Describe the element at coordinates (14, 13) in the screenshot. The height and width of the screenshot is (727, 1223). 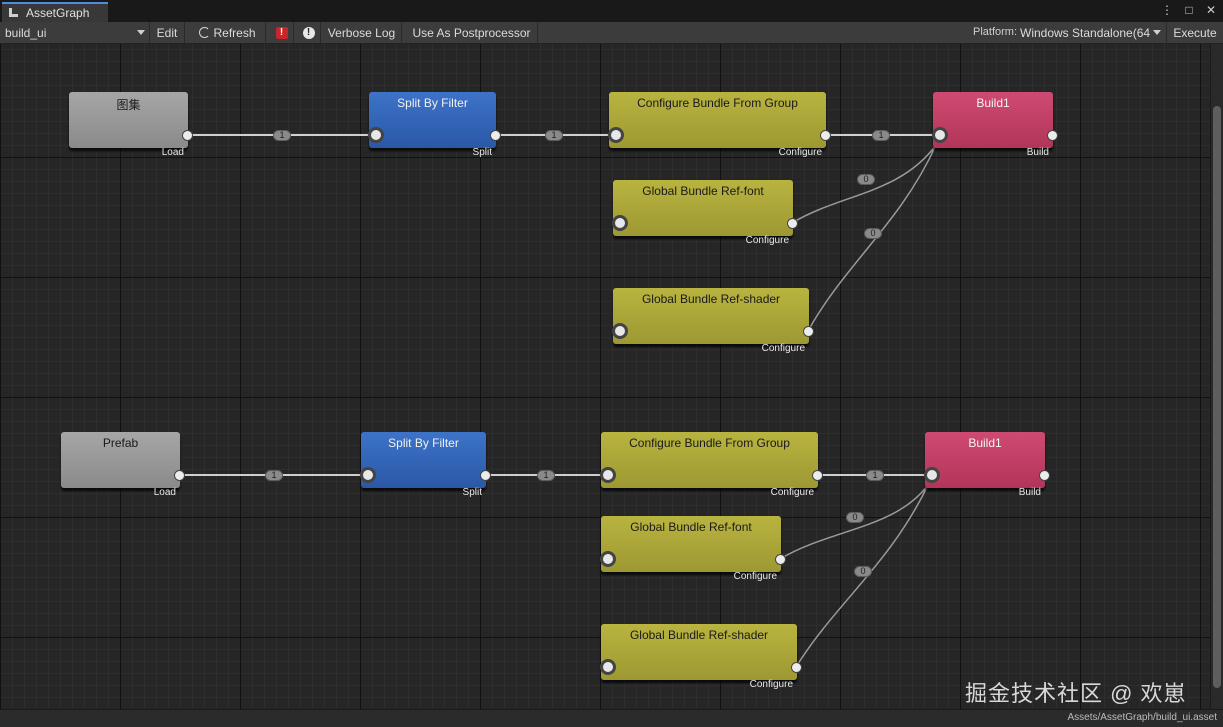
I see `graph-window-icon` at that location.